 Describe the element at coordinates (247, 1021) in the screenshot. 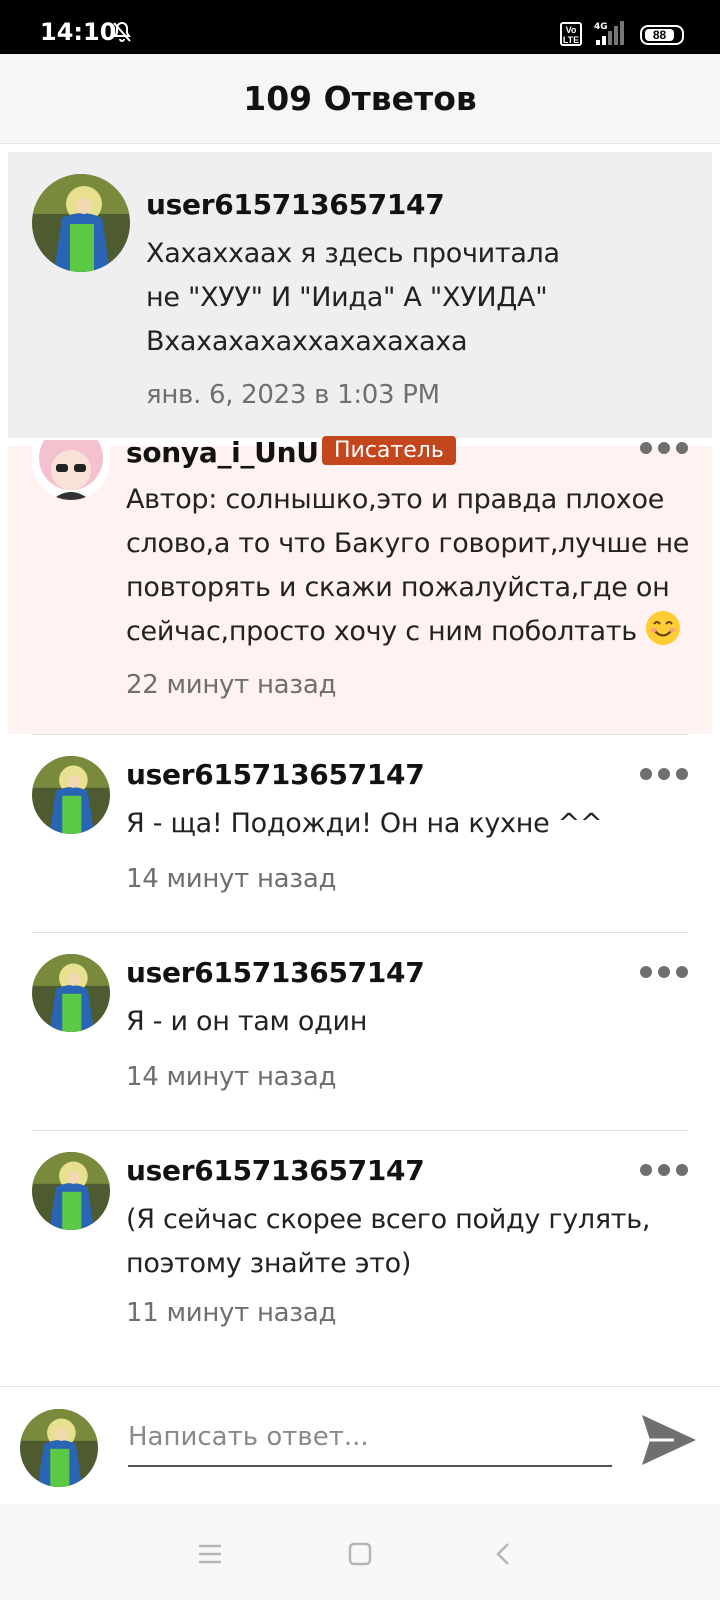

I see `comment-text: Я - и он там один` at that location.